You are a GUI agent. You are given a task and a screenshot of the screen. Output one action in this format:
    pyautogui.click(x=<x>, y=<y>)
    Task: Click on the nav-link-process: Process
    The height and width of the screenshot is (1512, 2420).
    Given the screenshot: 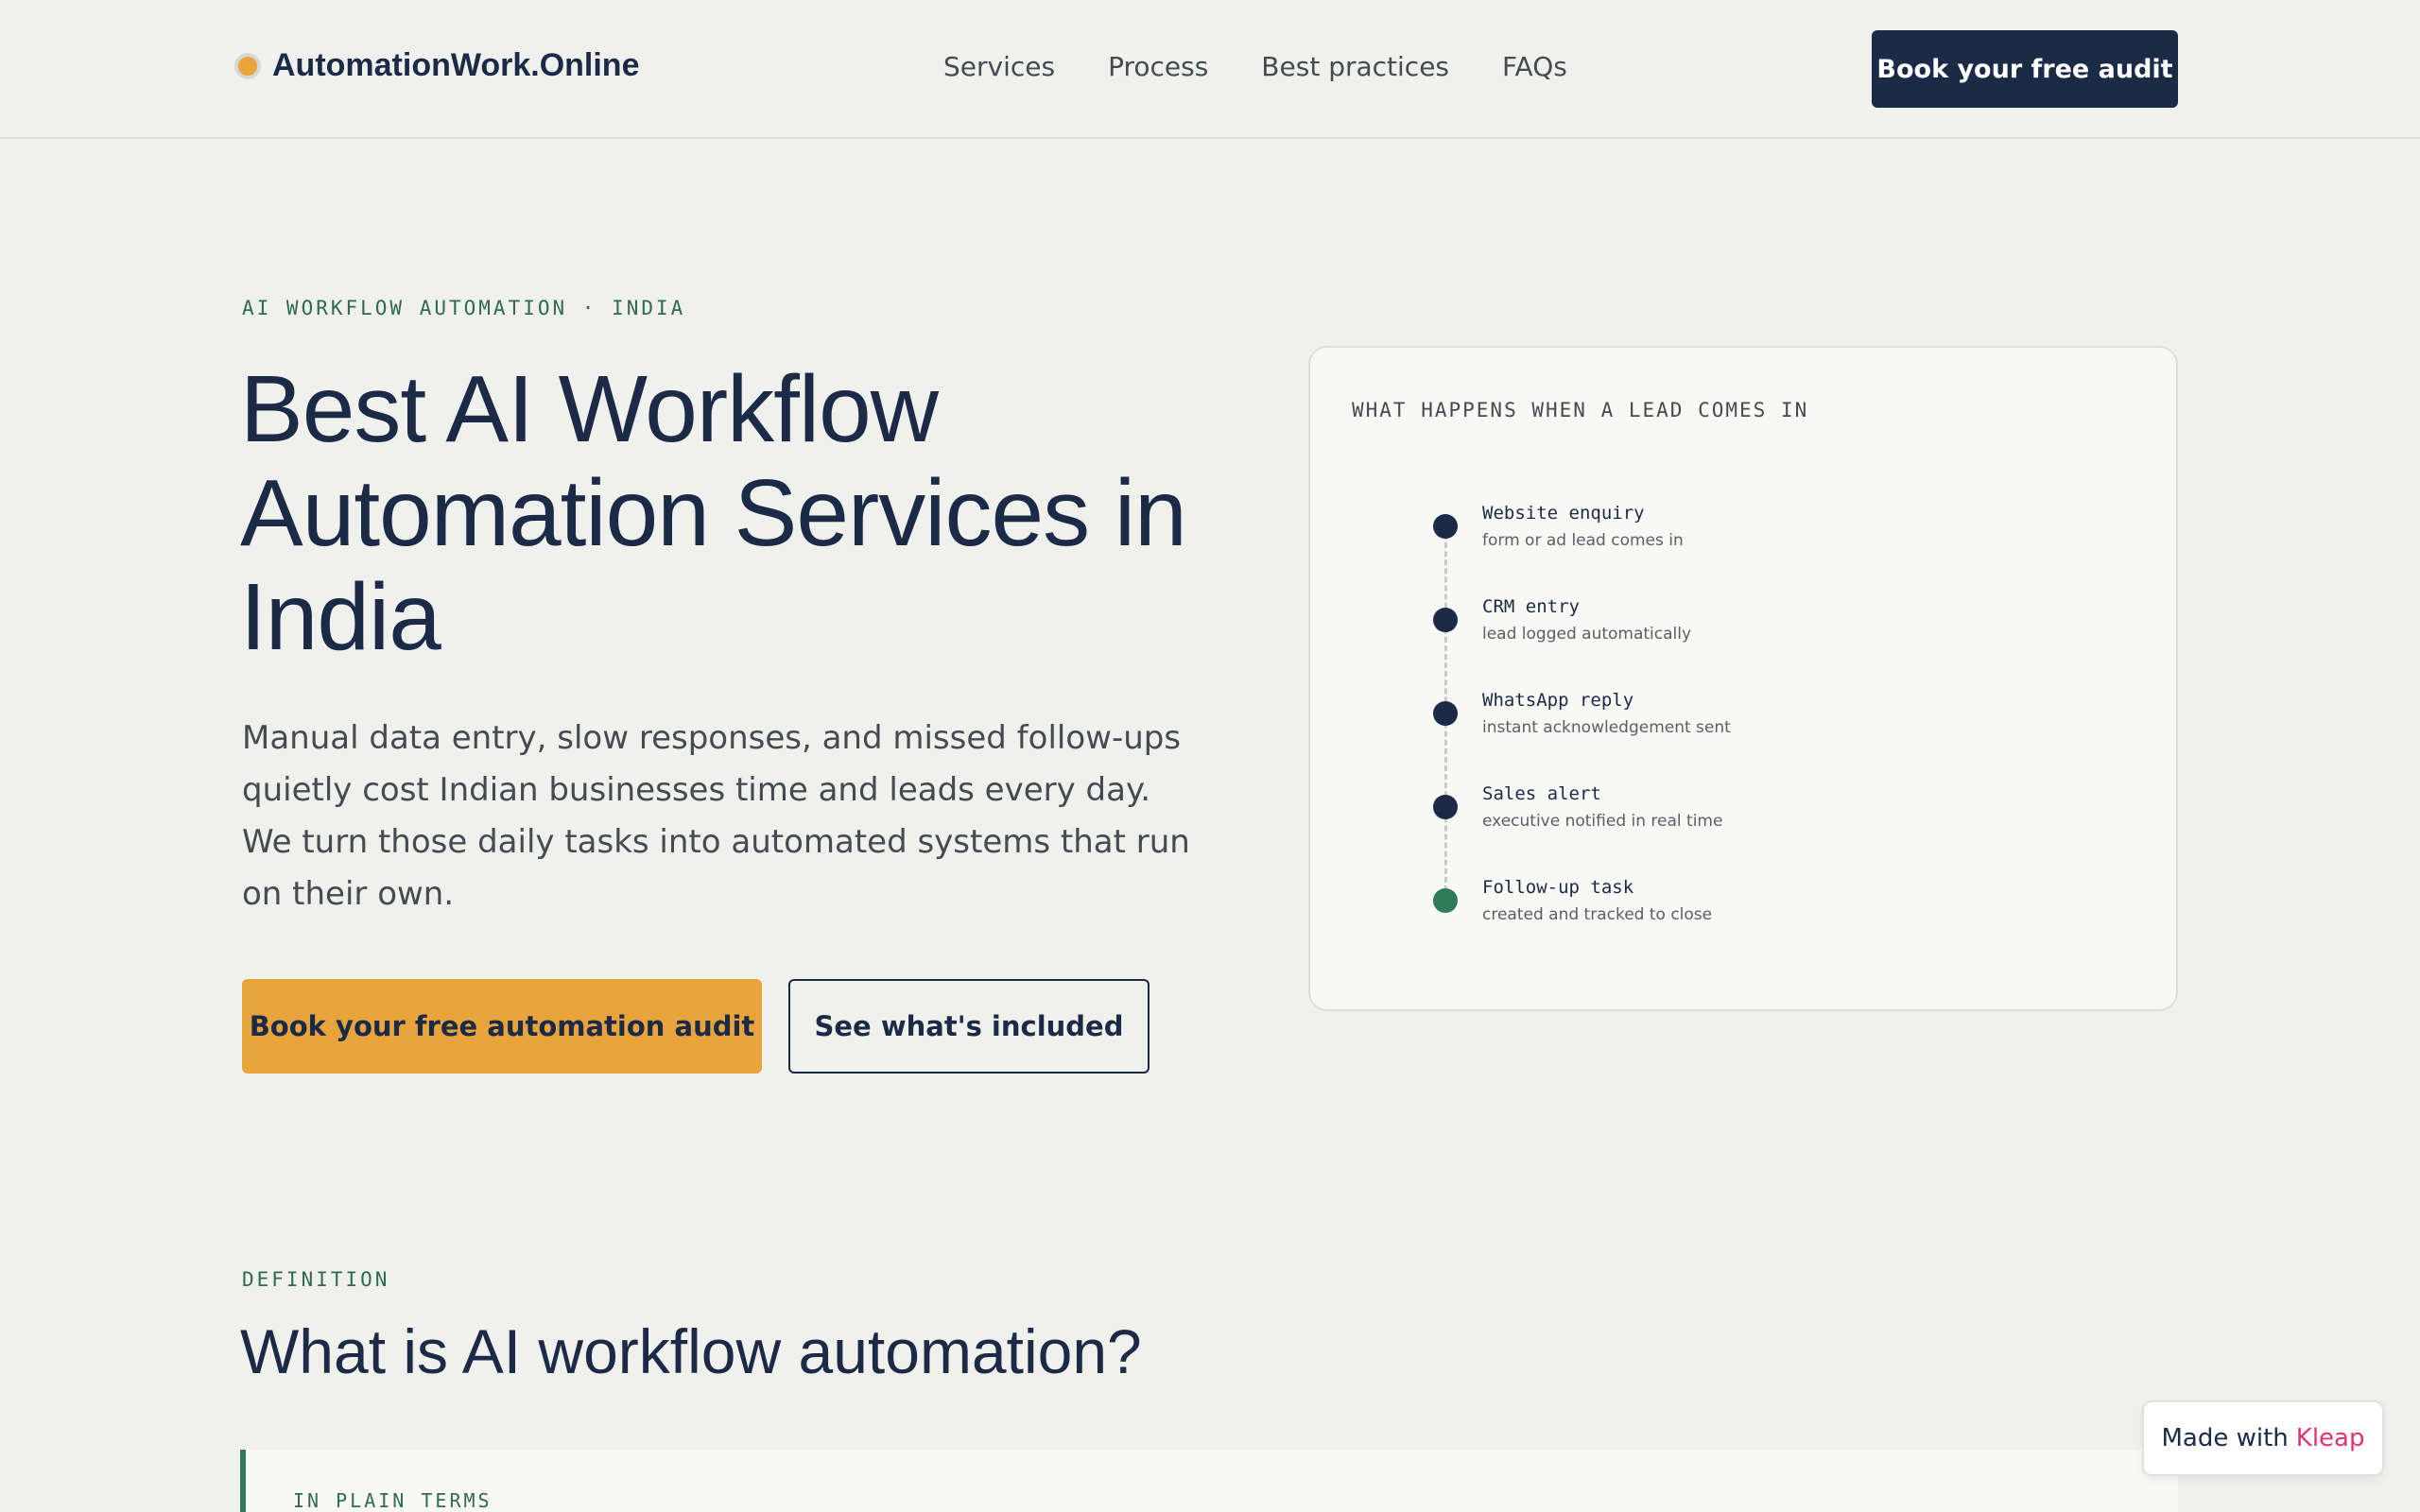 What is the action you would take?
    pyautogui.click(x=1158, y=66)
    